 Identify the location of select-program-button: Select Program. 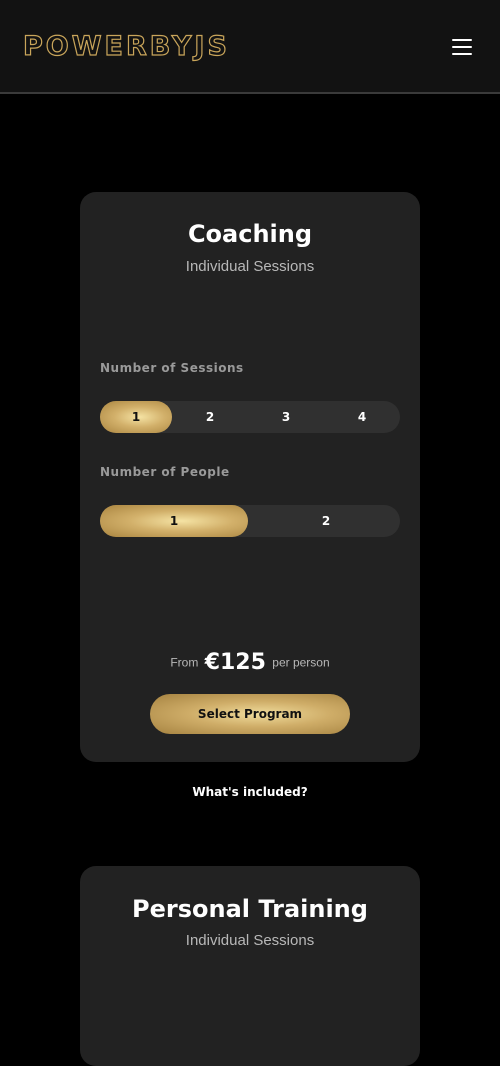
(250, 714).